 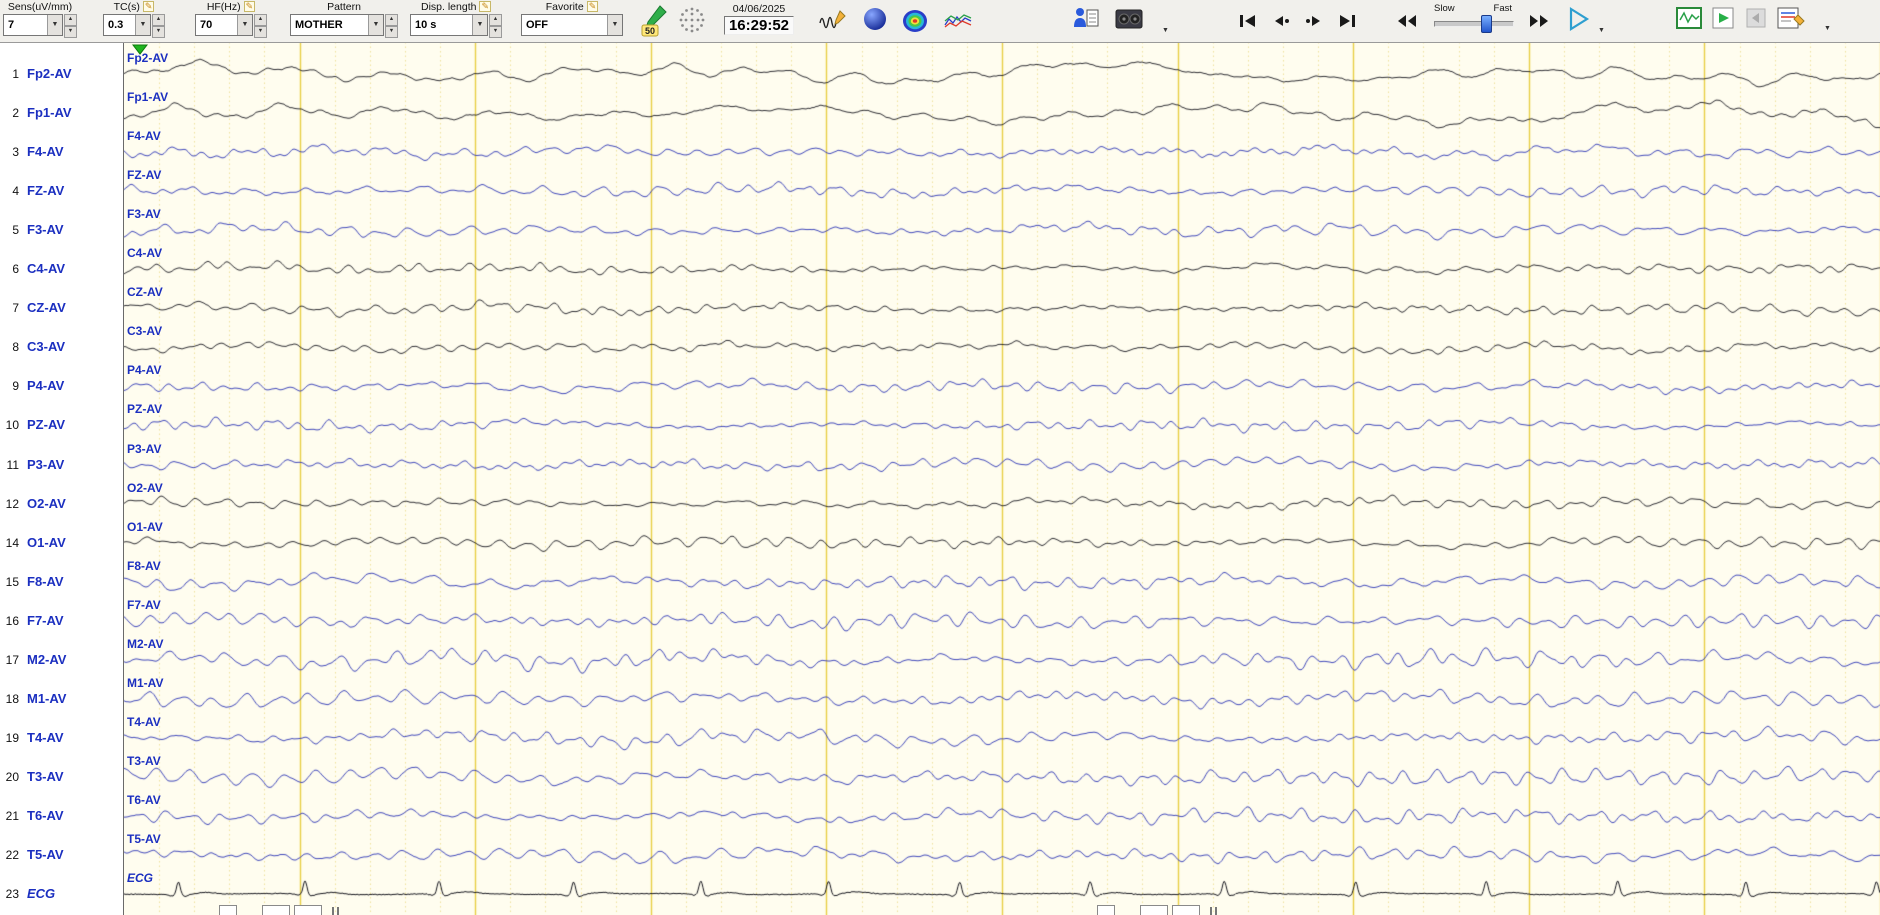 I want to click on disp-length-spin-up-icon: ▲, so click(x=495, y=20).